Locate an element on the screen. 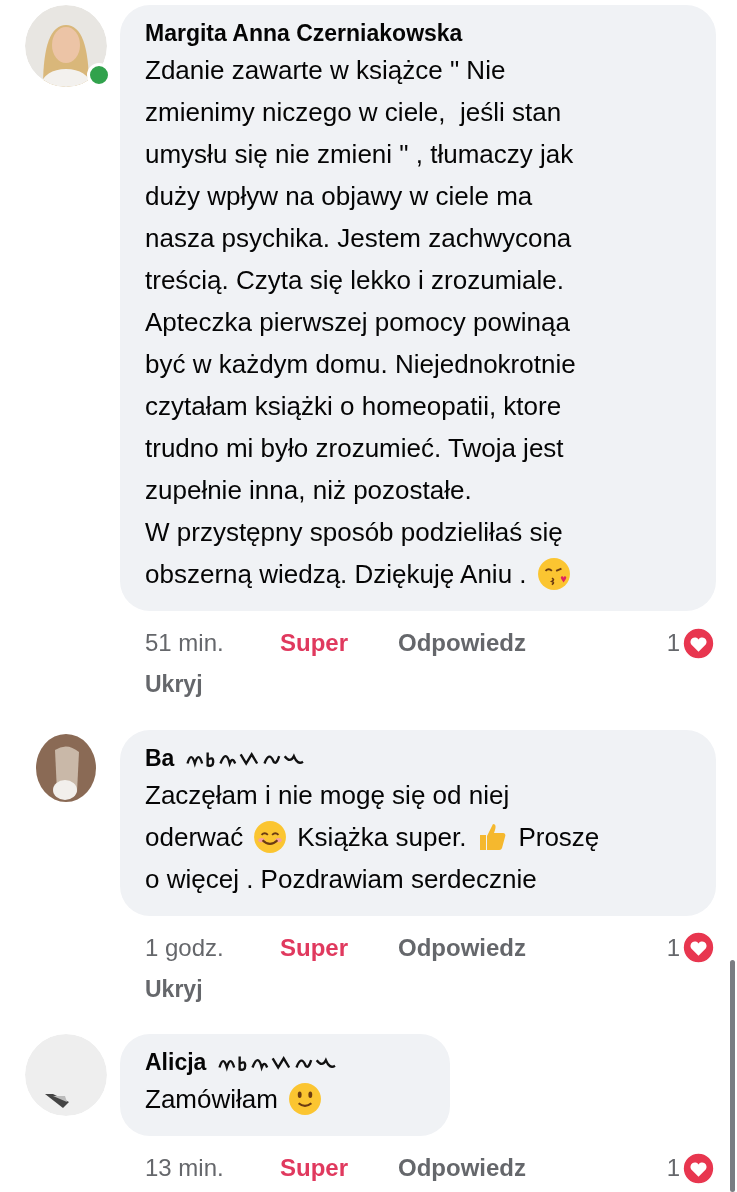 This screenshot has height=1192, width=737. comment-text: W przystępny sposób podzieliłaś się is located at coordinates (354, 532).